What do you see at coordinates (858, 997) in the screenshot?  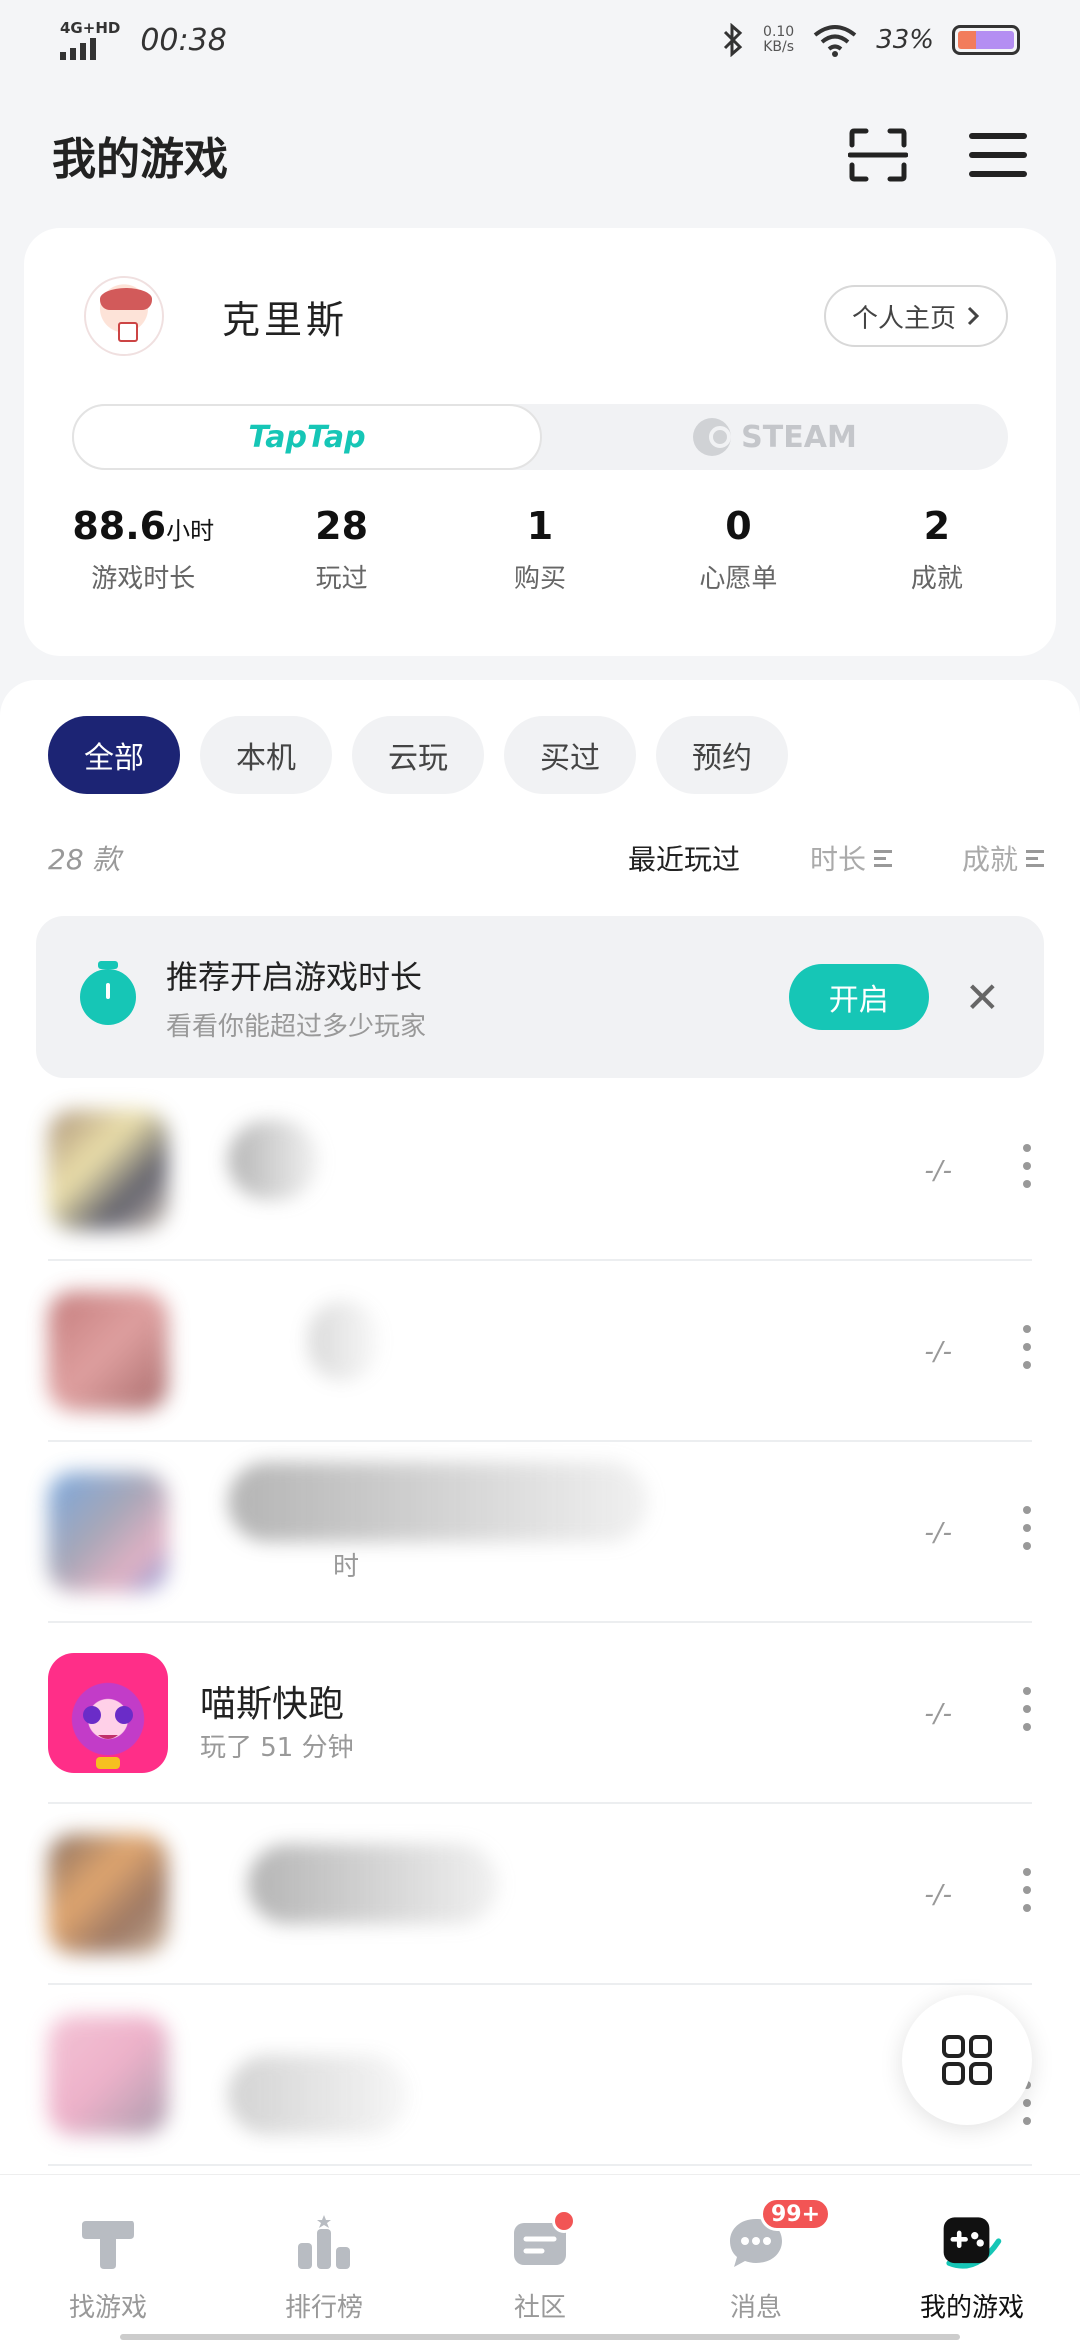 I see `enable-button: 开启` at bounding box center [858, 997].